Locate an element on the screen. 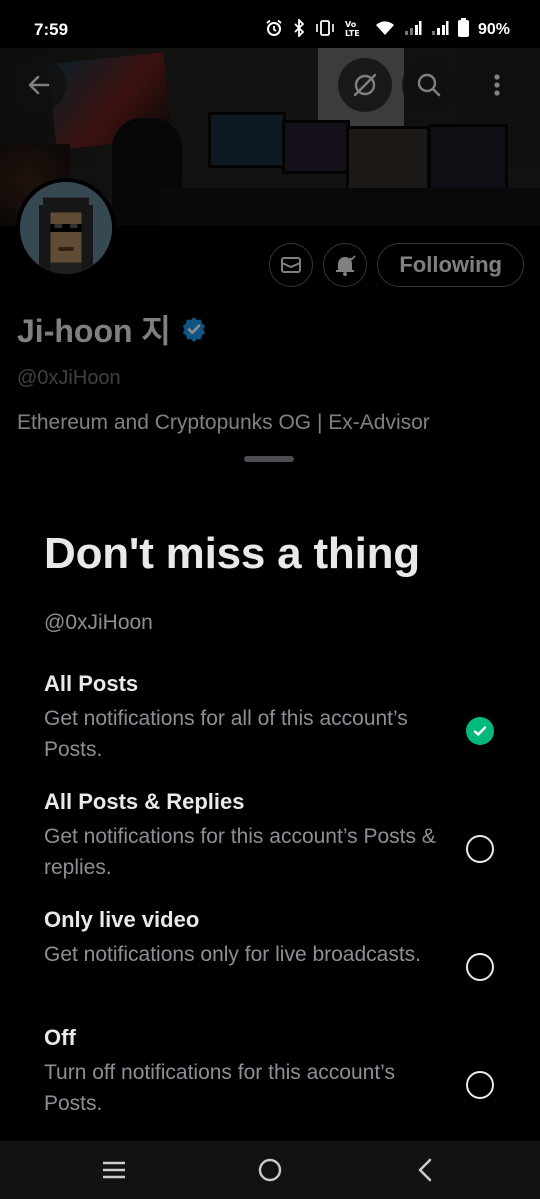 The width and height of the screenshot is (540, 1199). cryptopunk-avatar-image is located at coordinates (66, 228).